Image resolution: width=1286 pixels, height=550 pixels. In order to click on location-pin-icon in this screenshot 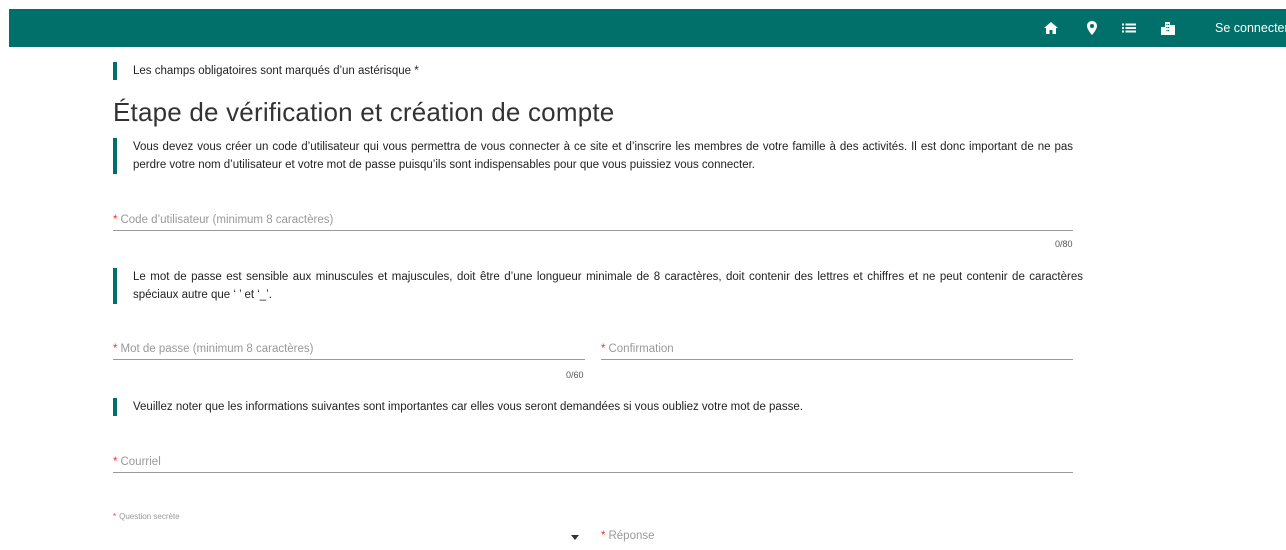, I will do `click(1092, 28)`.